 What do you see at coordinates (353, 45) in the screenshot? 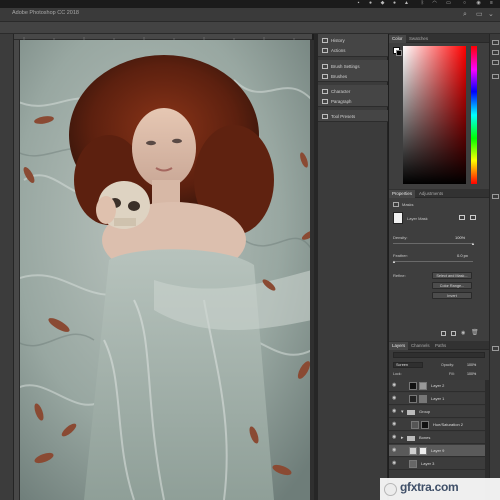
I see `dock-group: History Actions` at bounding box center [353, 45].